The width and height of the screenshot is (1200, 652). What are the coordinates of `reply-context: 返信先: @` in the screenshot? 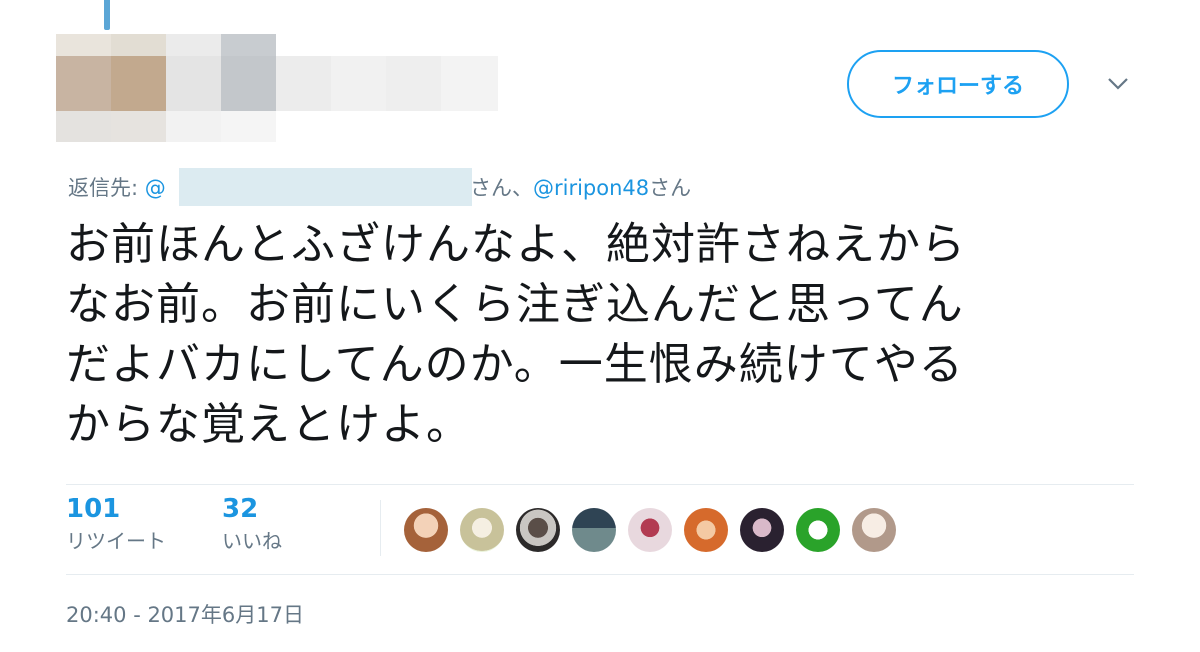 It's located at (117, 188).